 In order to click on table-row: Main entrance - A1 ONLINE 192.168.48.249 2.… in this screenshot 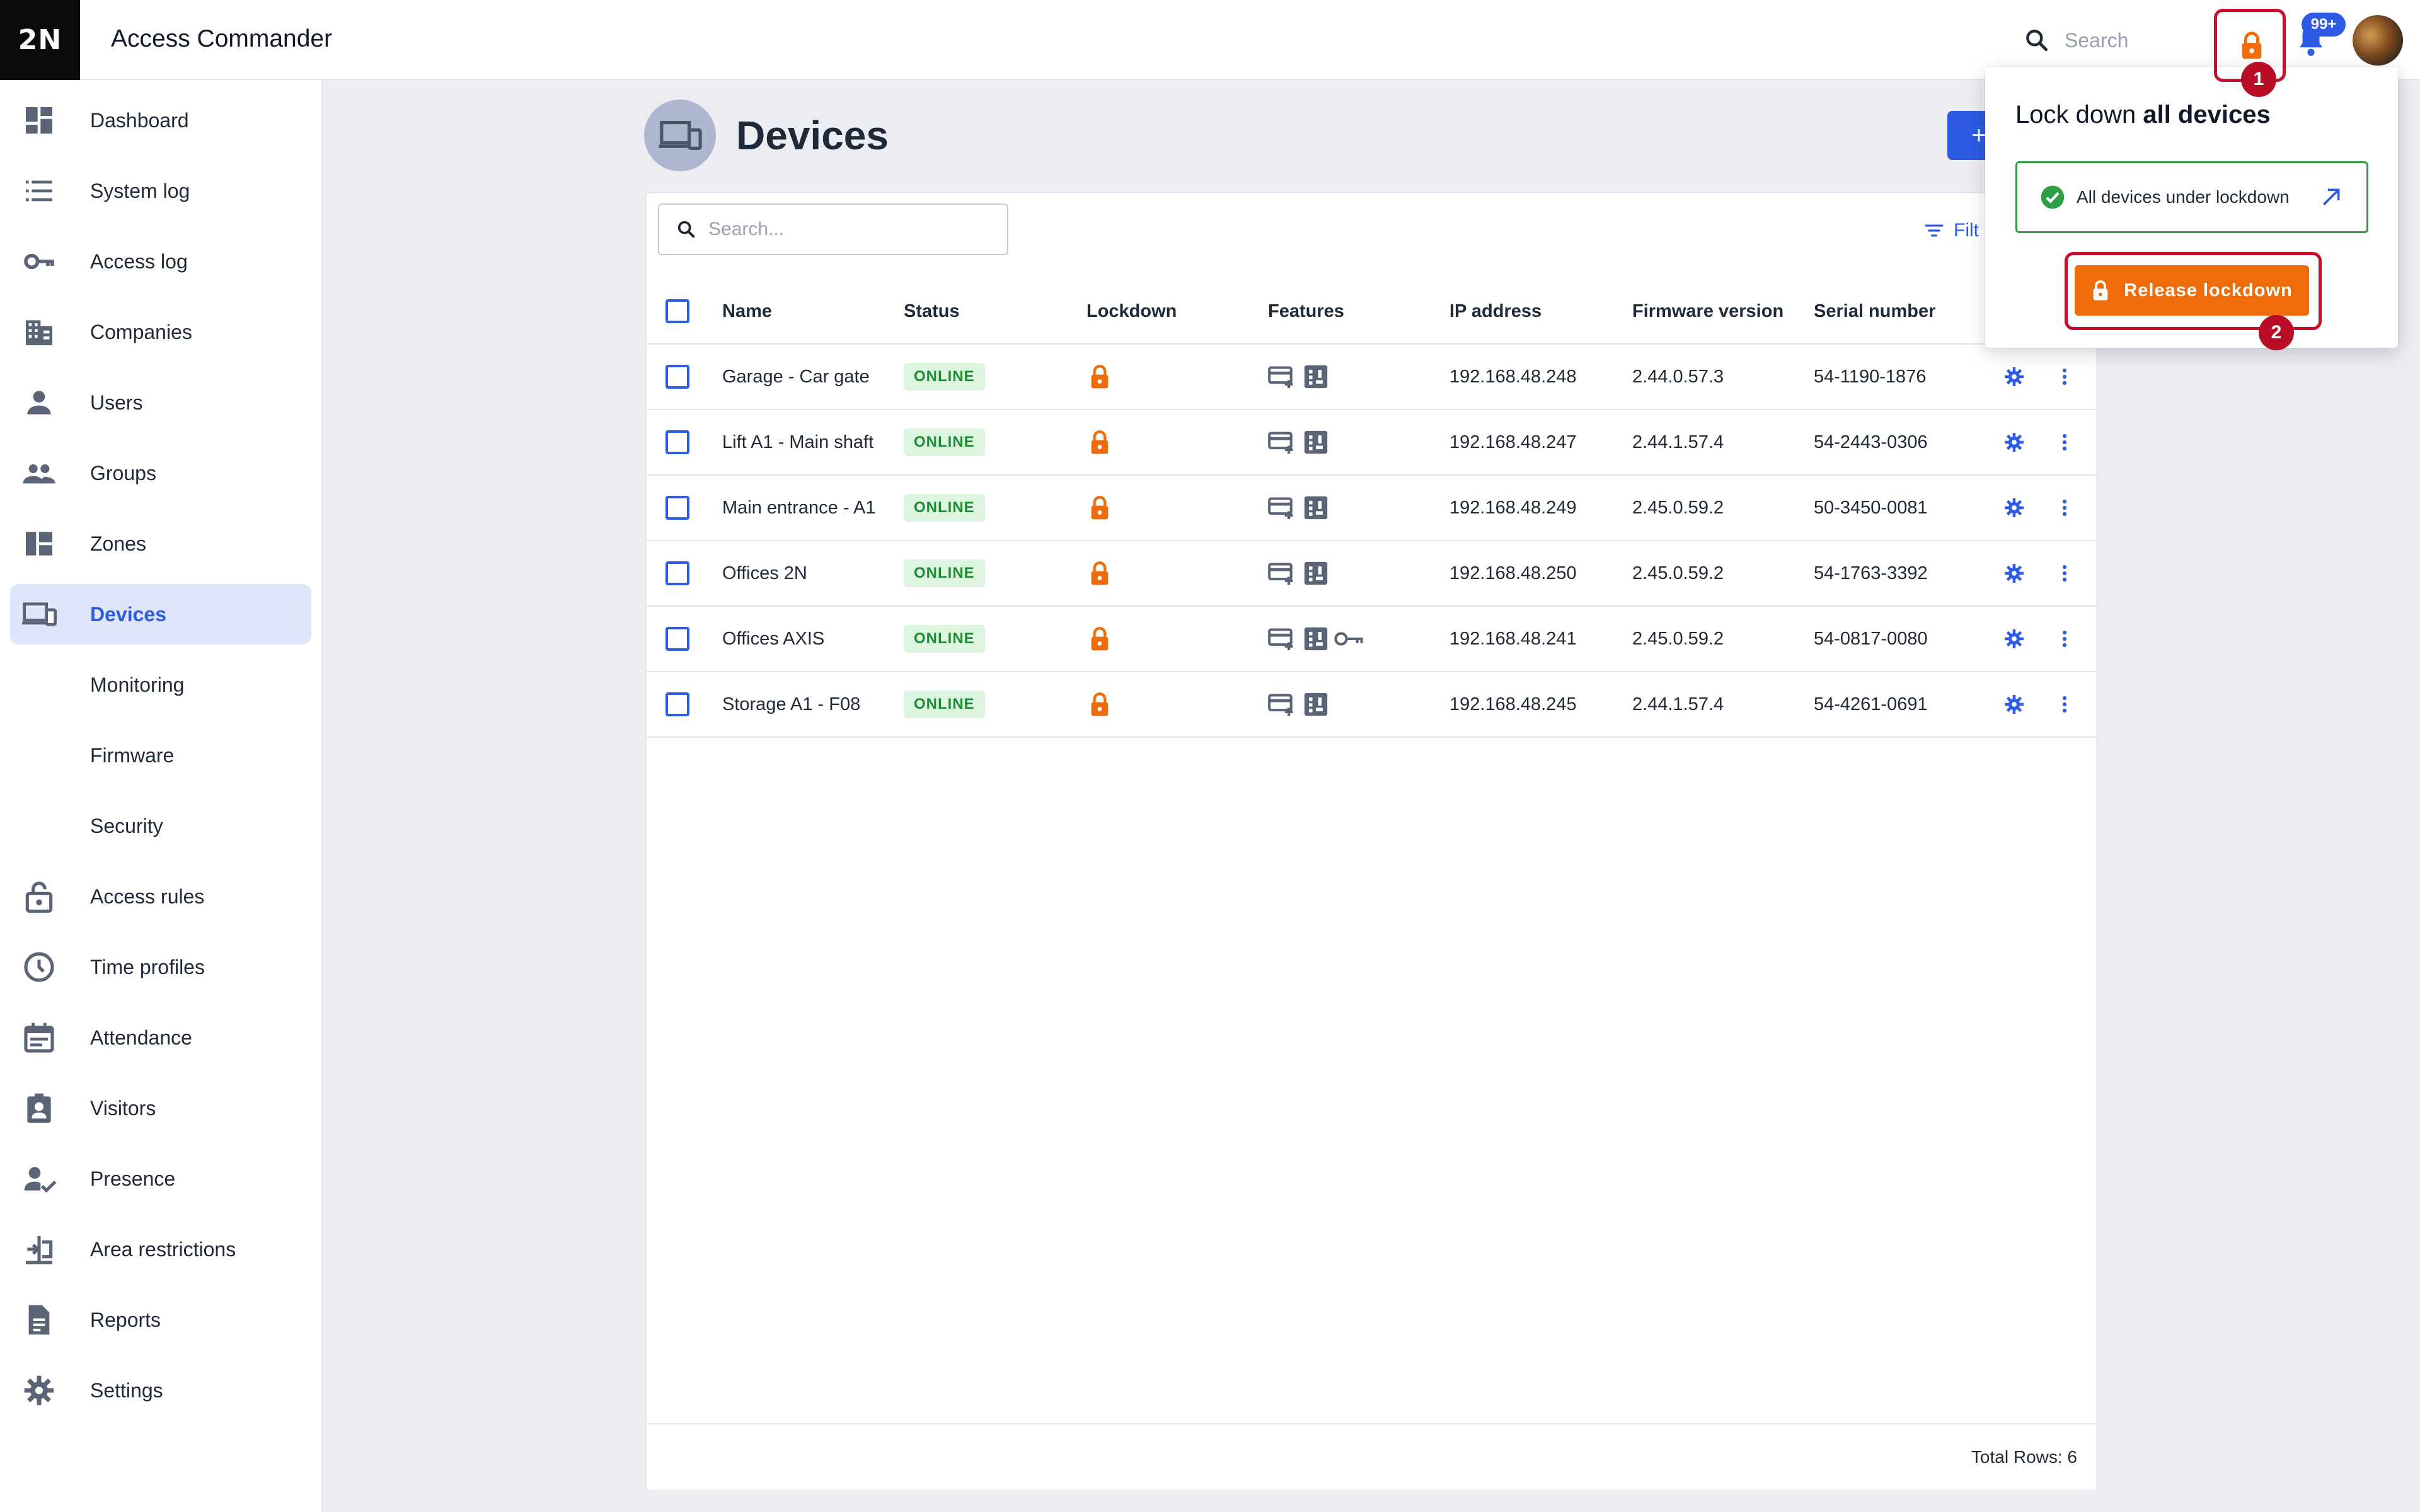, I will do `click(1371, 508)`.